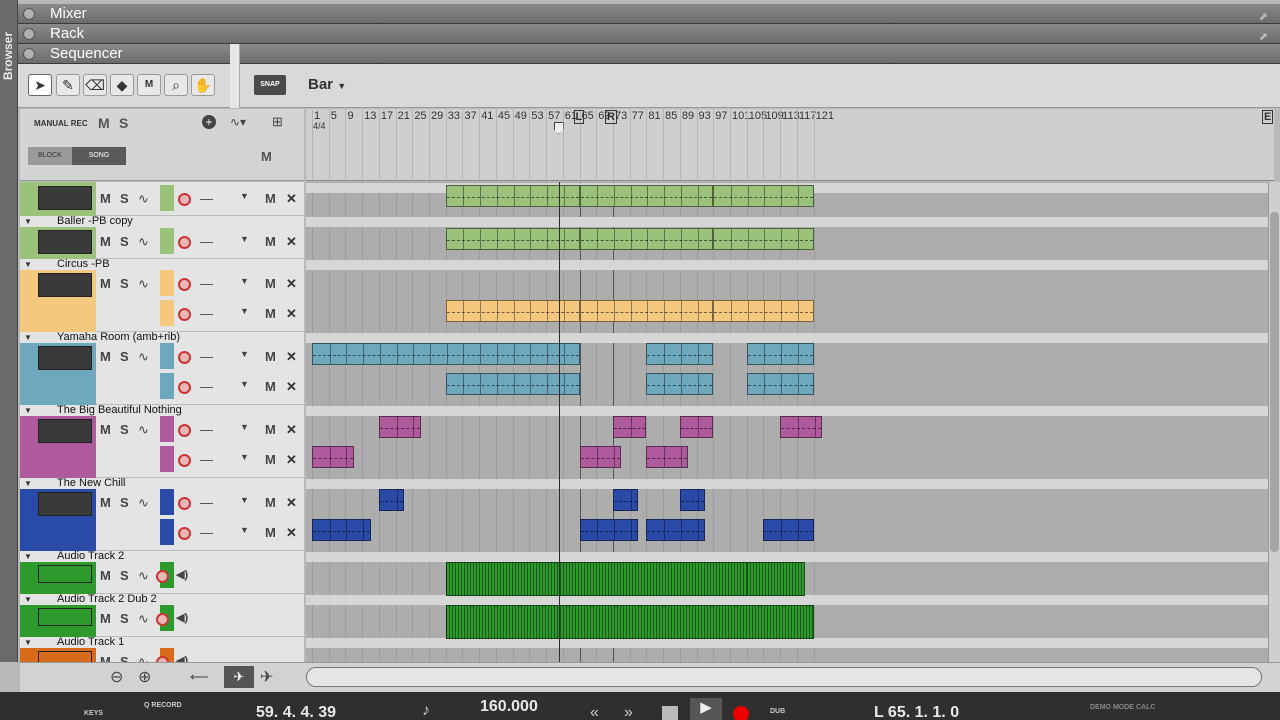 The image size is (1280, 720). Describe the element at coordinates (277, 122) in the screenshot. I see `grid-icon: ⊞` at that location.